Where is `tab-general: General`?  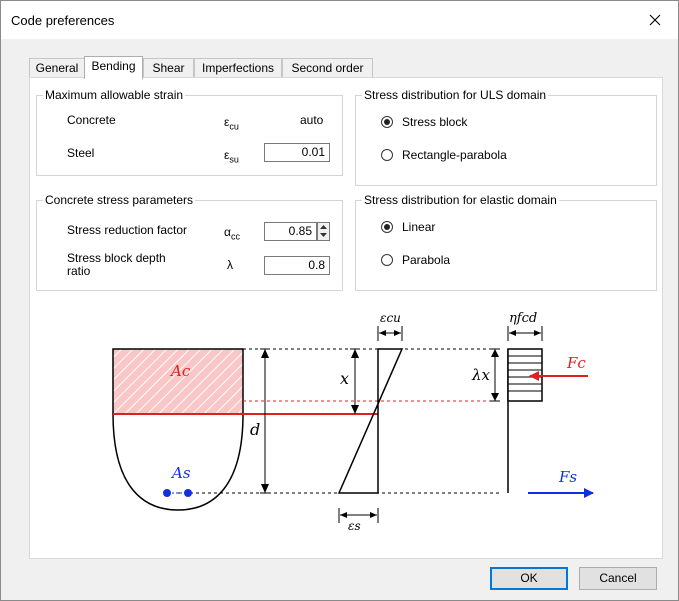
tab-general: General is located at coordinates (57, 68).